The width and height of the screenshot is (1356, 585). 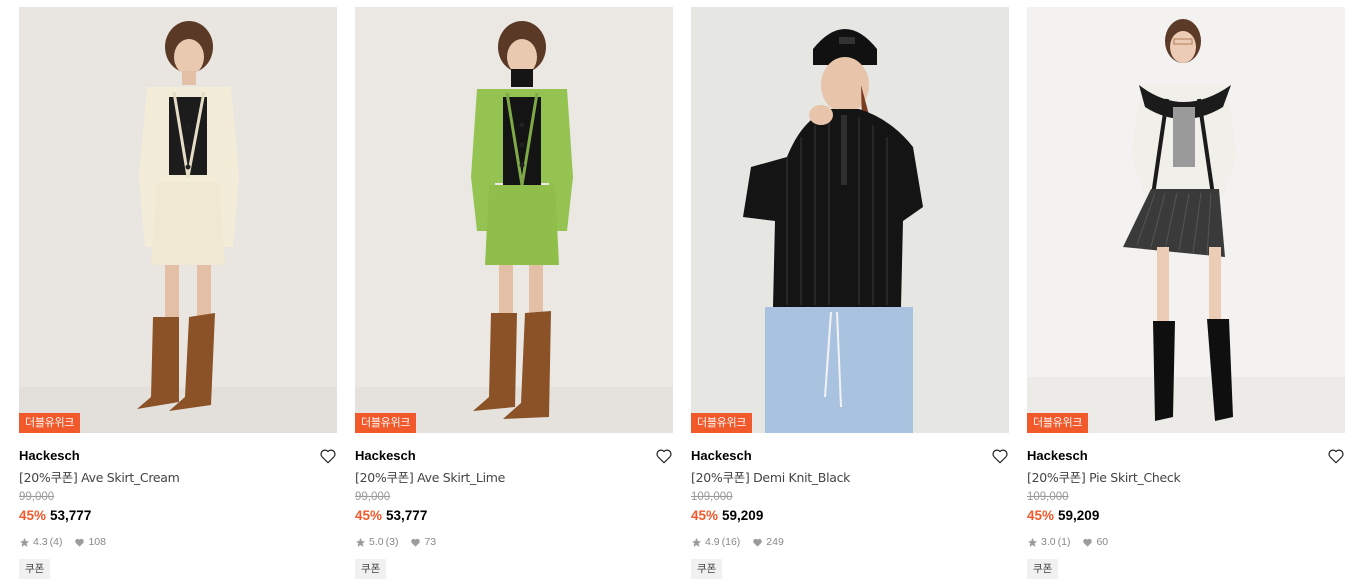 What do you see at coordinates (850, 542) in the screenshot?
I see `product-meta: 4.9 (16) 249` at bounding box center [850, 542].